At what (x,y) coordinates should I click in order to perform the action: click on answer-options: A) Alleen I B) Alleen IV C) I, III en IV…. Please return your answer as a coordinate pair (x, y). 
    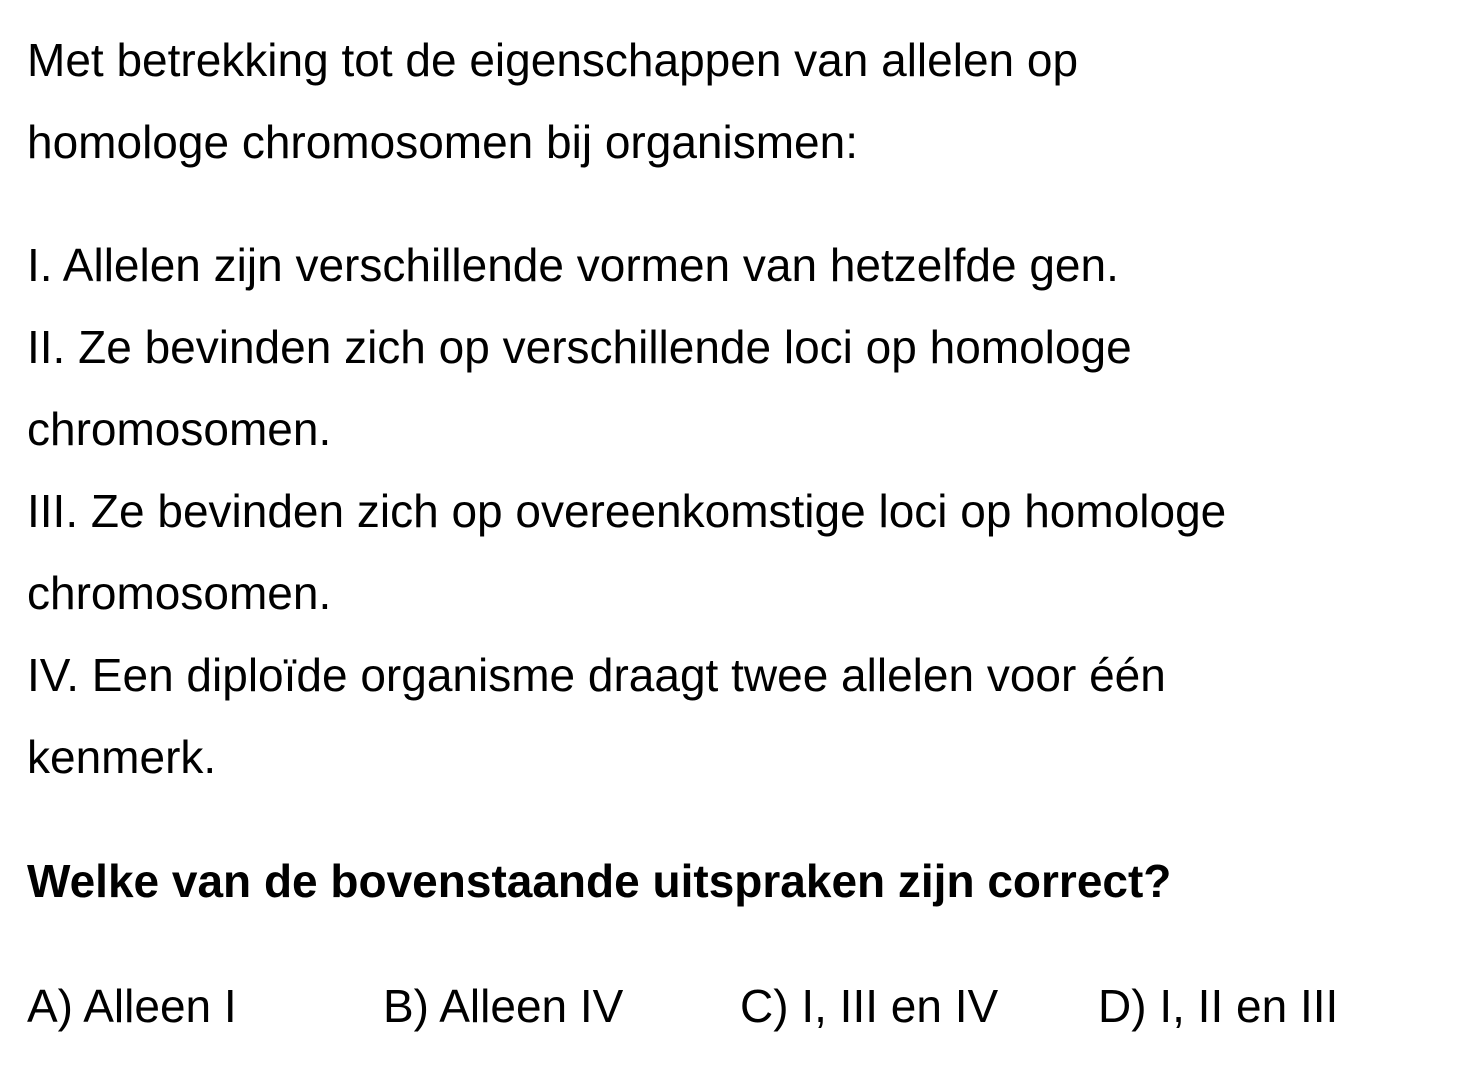
    Looking at the image, I should click on (742, 1008).